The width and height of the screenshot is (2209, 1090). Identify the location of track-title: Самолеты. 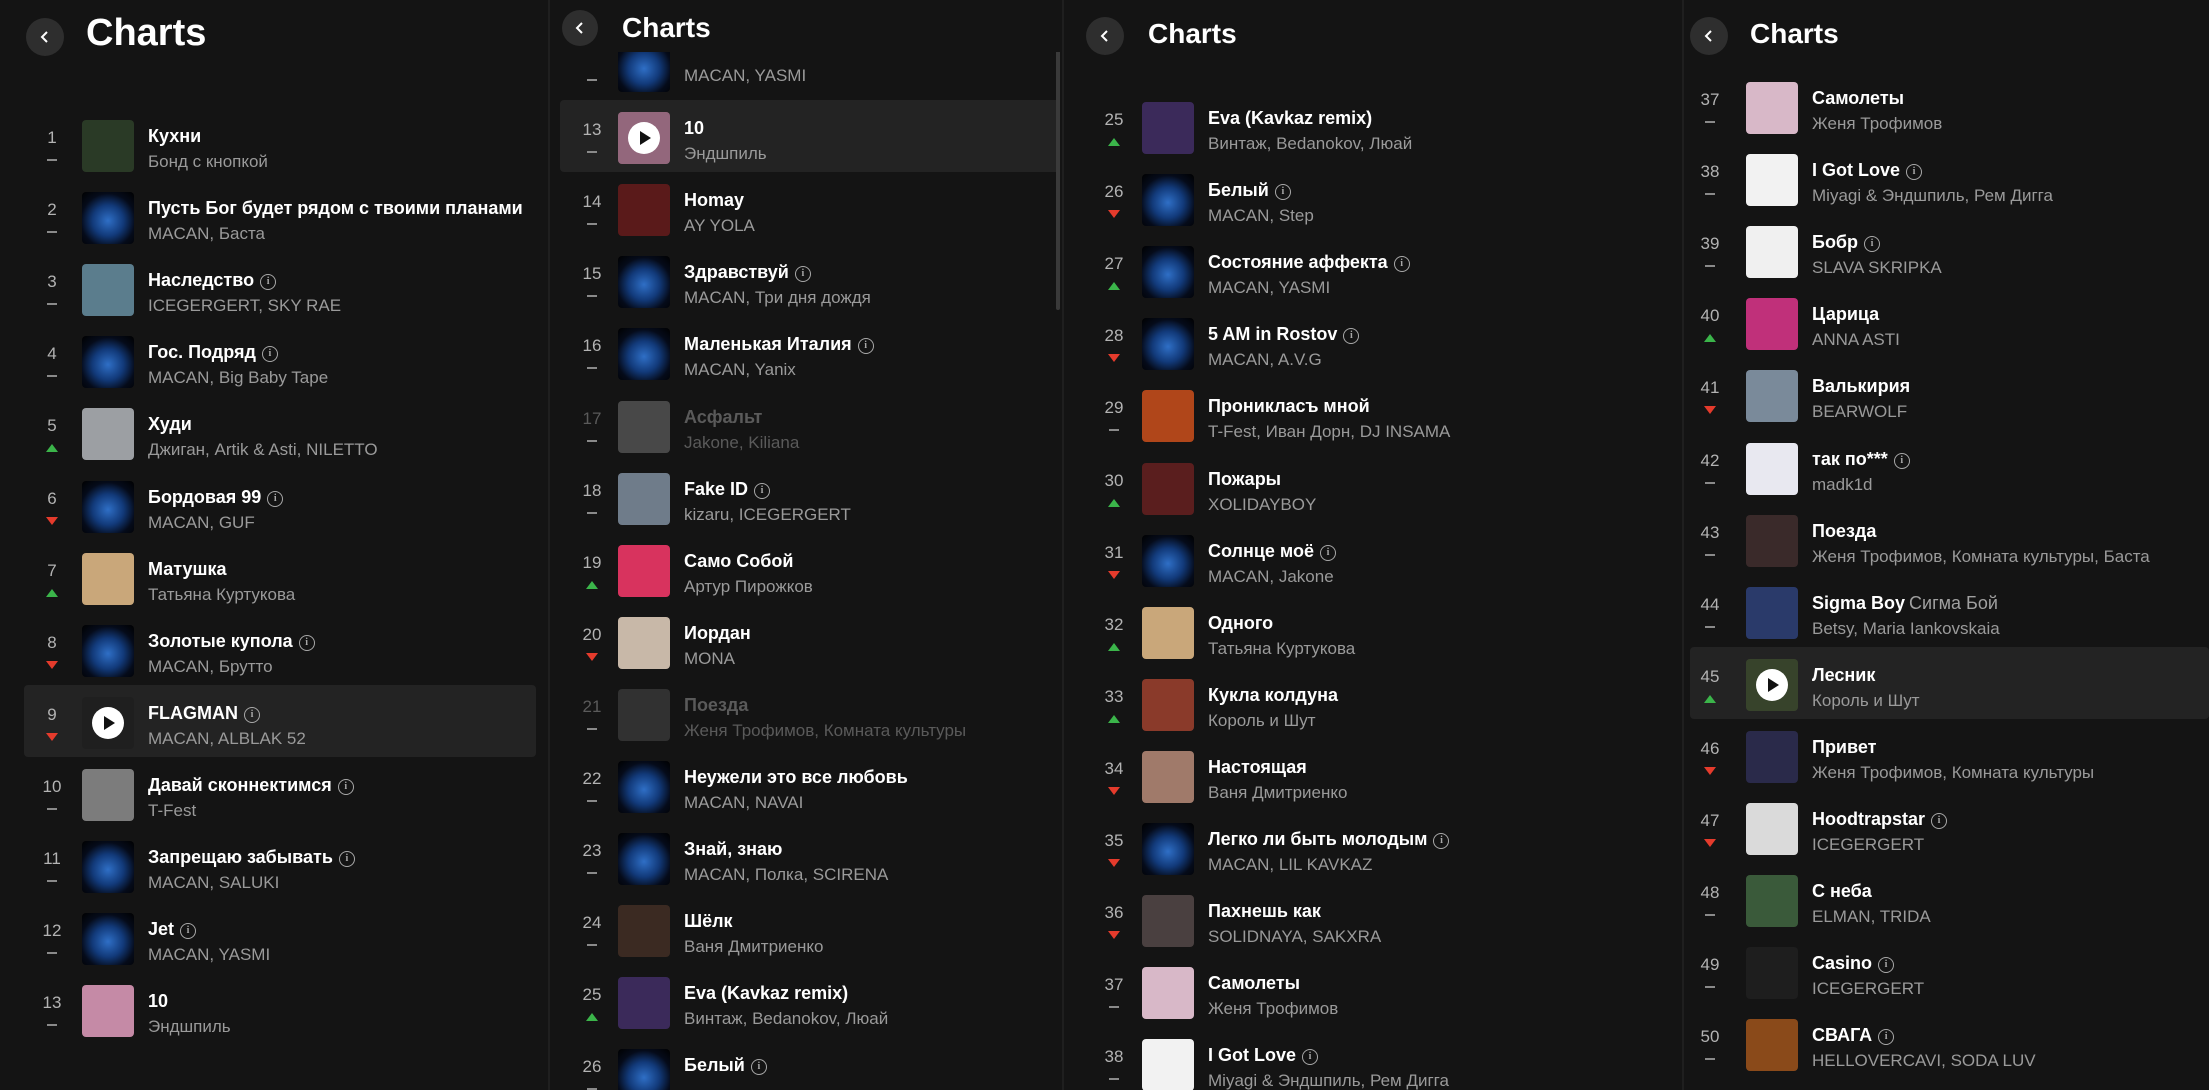
(1858, 98).